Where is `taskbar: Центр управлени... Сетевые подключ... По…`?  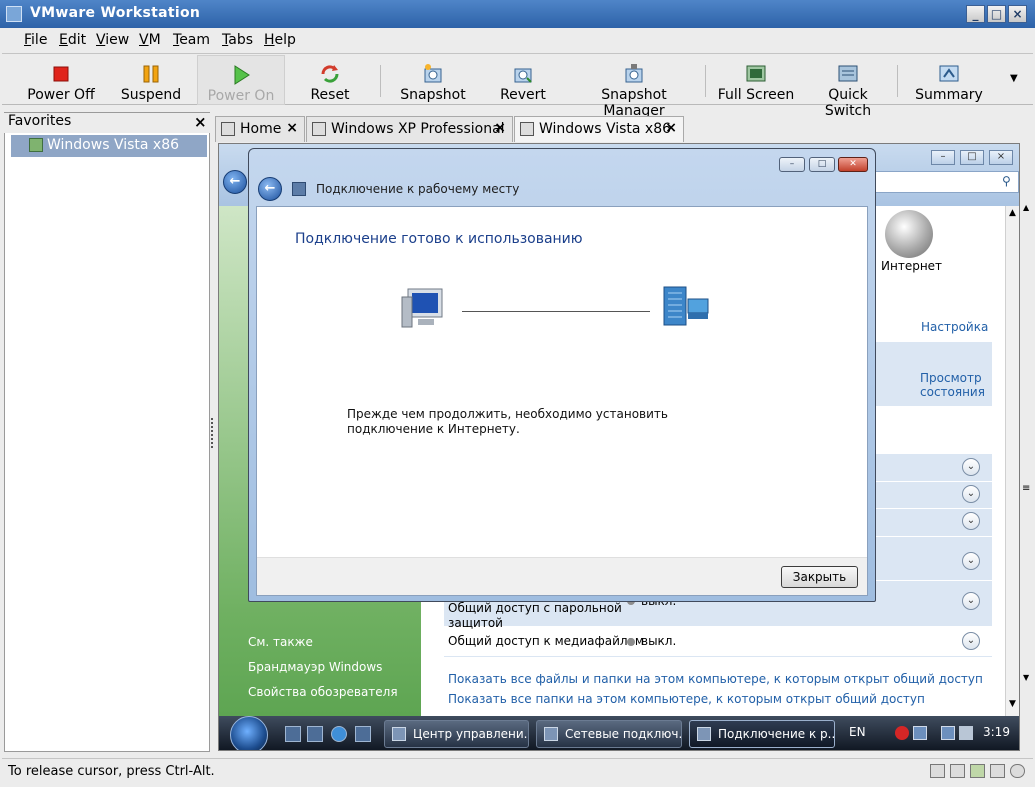
taskbar: Центр управлени... Сетевые подключ... По… is located at coordinates (619, 733).